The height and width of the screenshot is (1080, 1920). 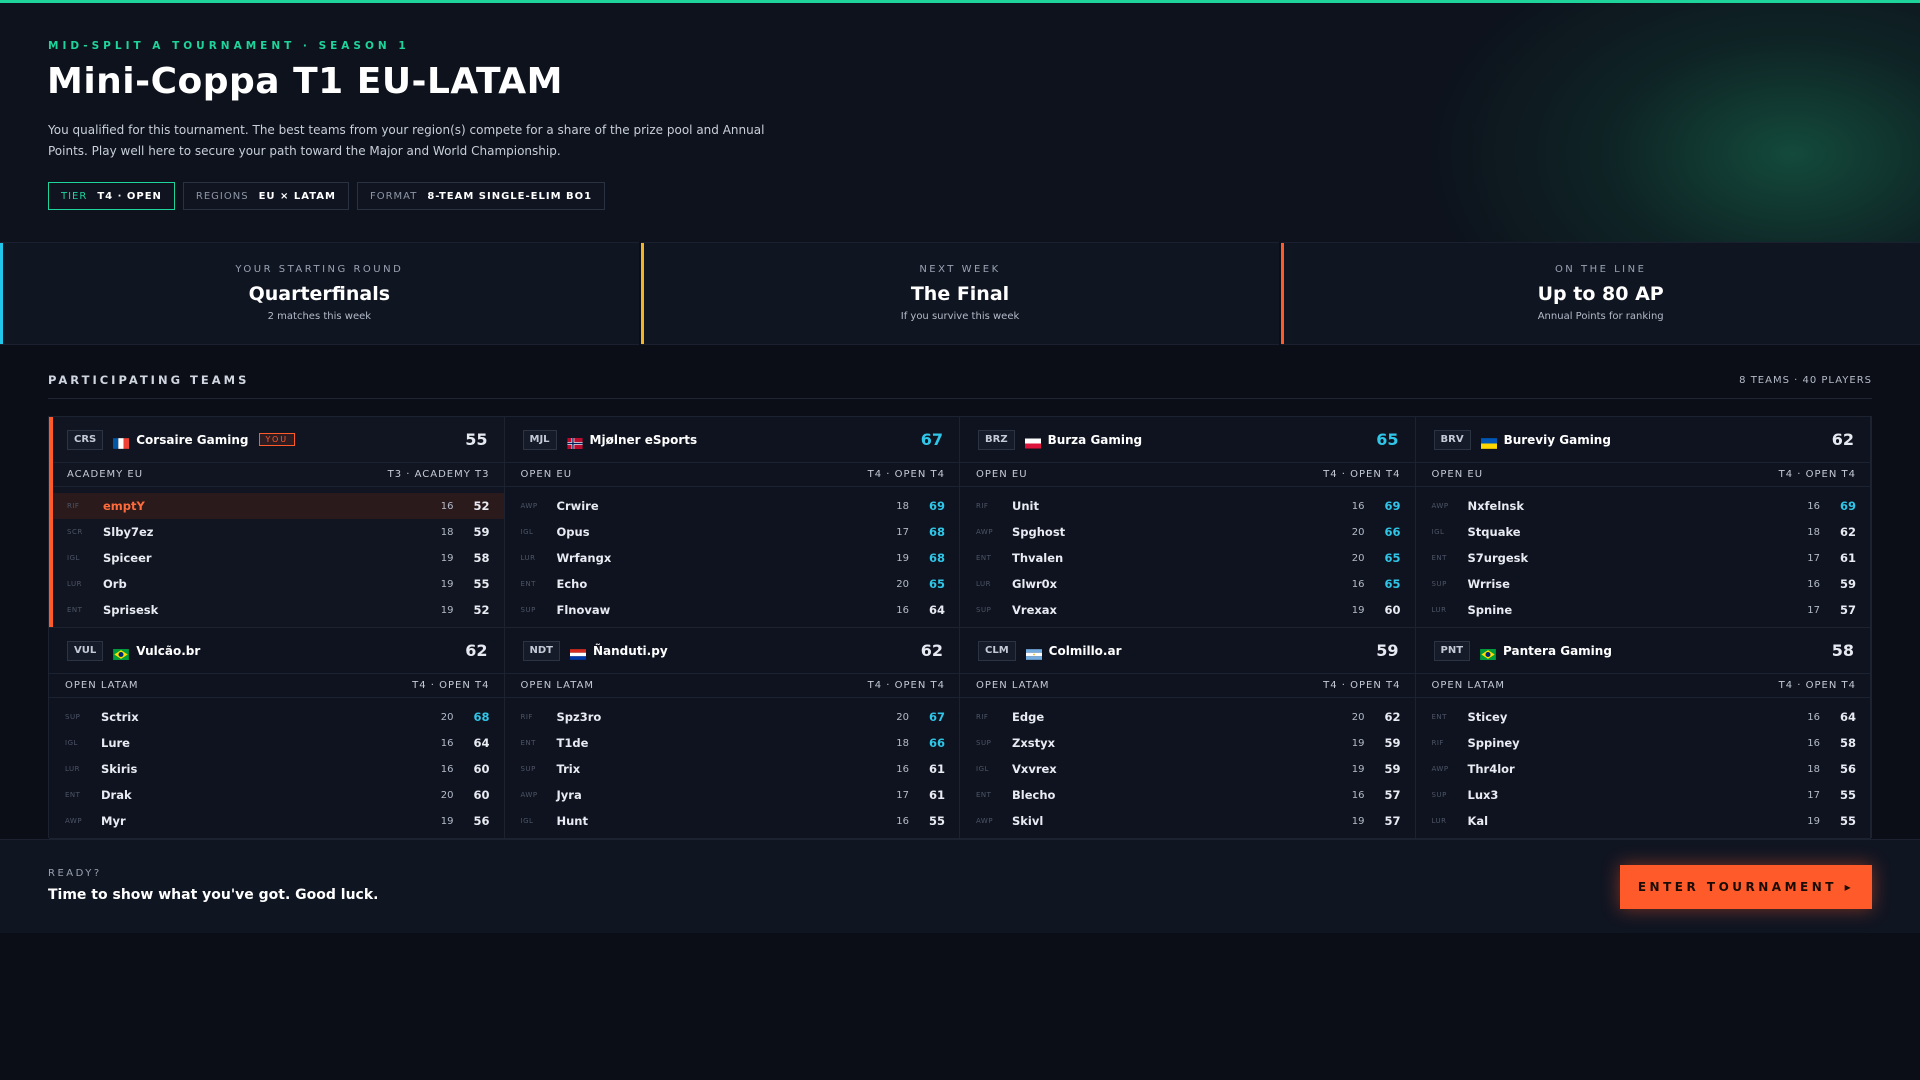 What do you see at coordinates (1187, 795) in the screenshot?
I see `player-row: ENT Blecho 16 57` at bounding box center [1187, 795].